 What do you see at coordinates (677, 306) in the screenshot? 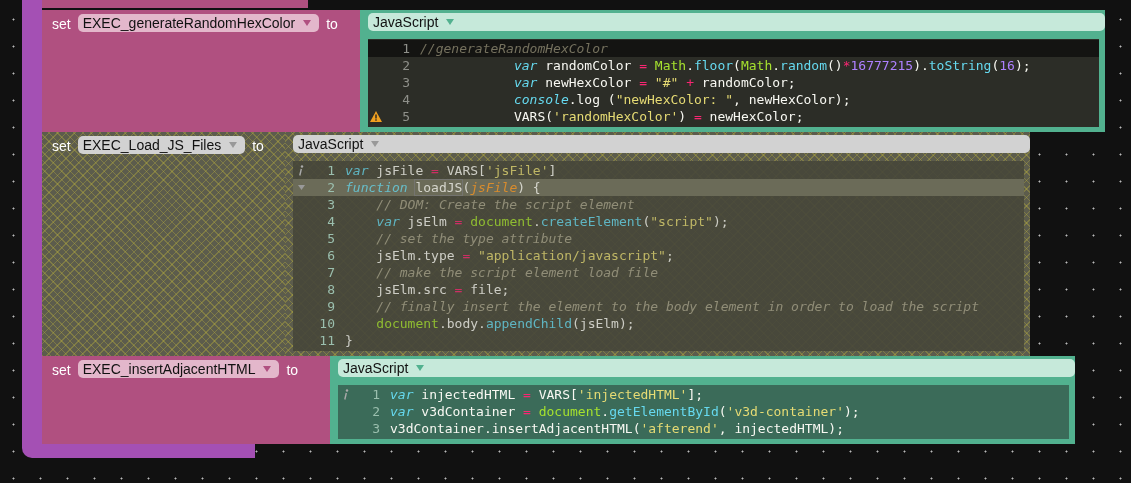
I see `code-text: // finally insert the element to the body element in order to load the script` at bounding box center [677, 306].